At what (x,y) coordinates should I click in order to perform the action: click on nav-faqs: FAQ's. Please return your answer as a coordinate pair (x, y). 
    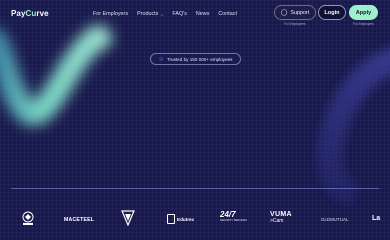
    Looking at the image, I should click on (179, 14).